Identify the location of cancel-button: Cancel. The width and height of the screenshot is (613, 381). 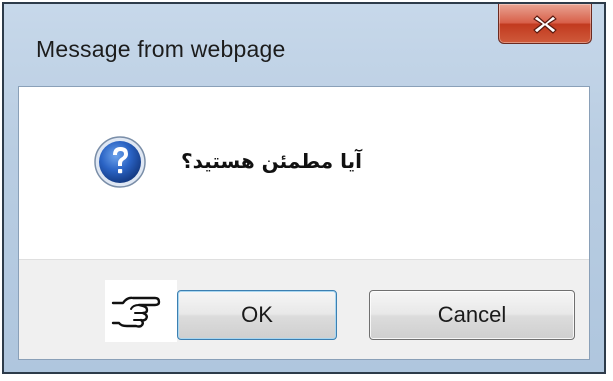
(472, 315).